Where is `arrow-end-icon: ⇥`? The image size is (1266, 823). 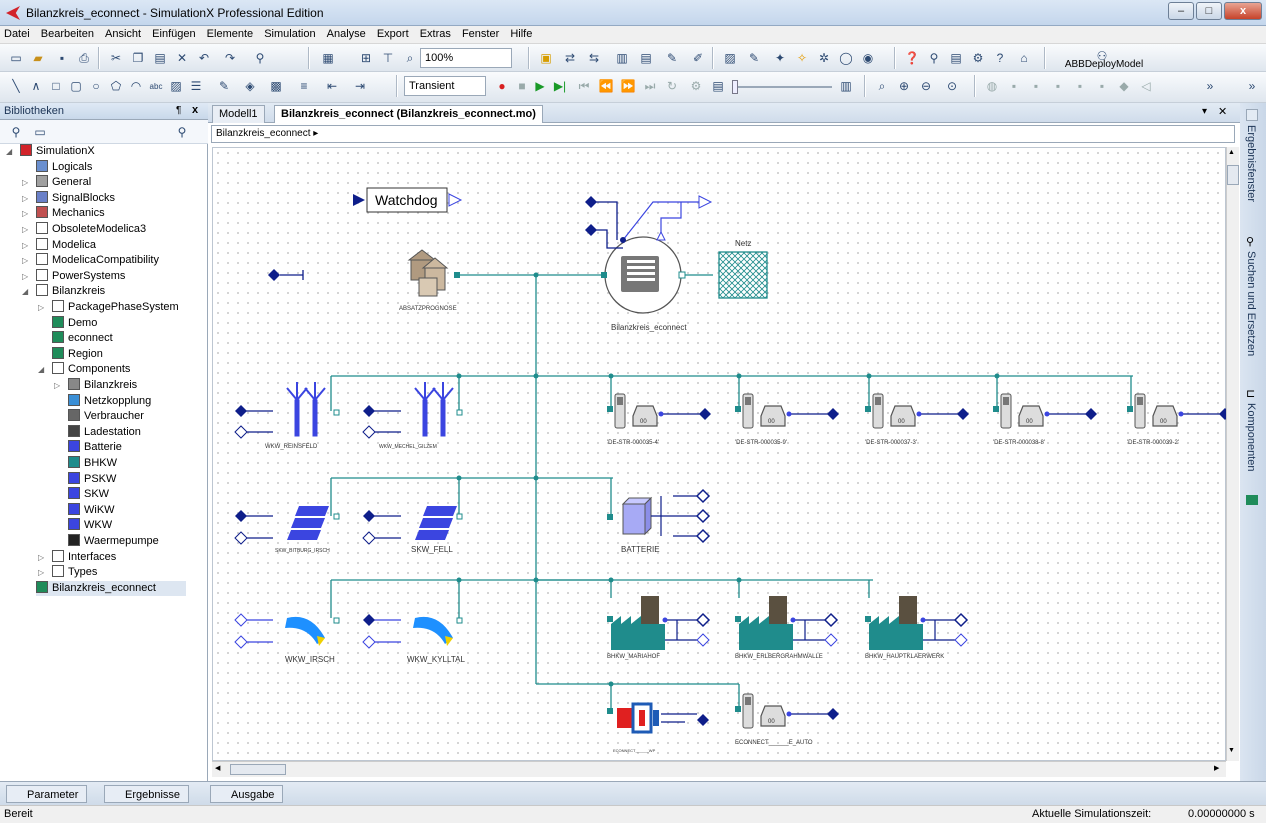
arrow-end-icon: ⇥ is located at coordinates (360, 86).